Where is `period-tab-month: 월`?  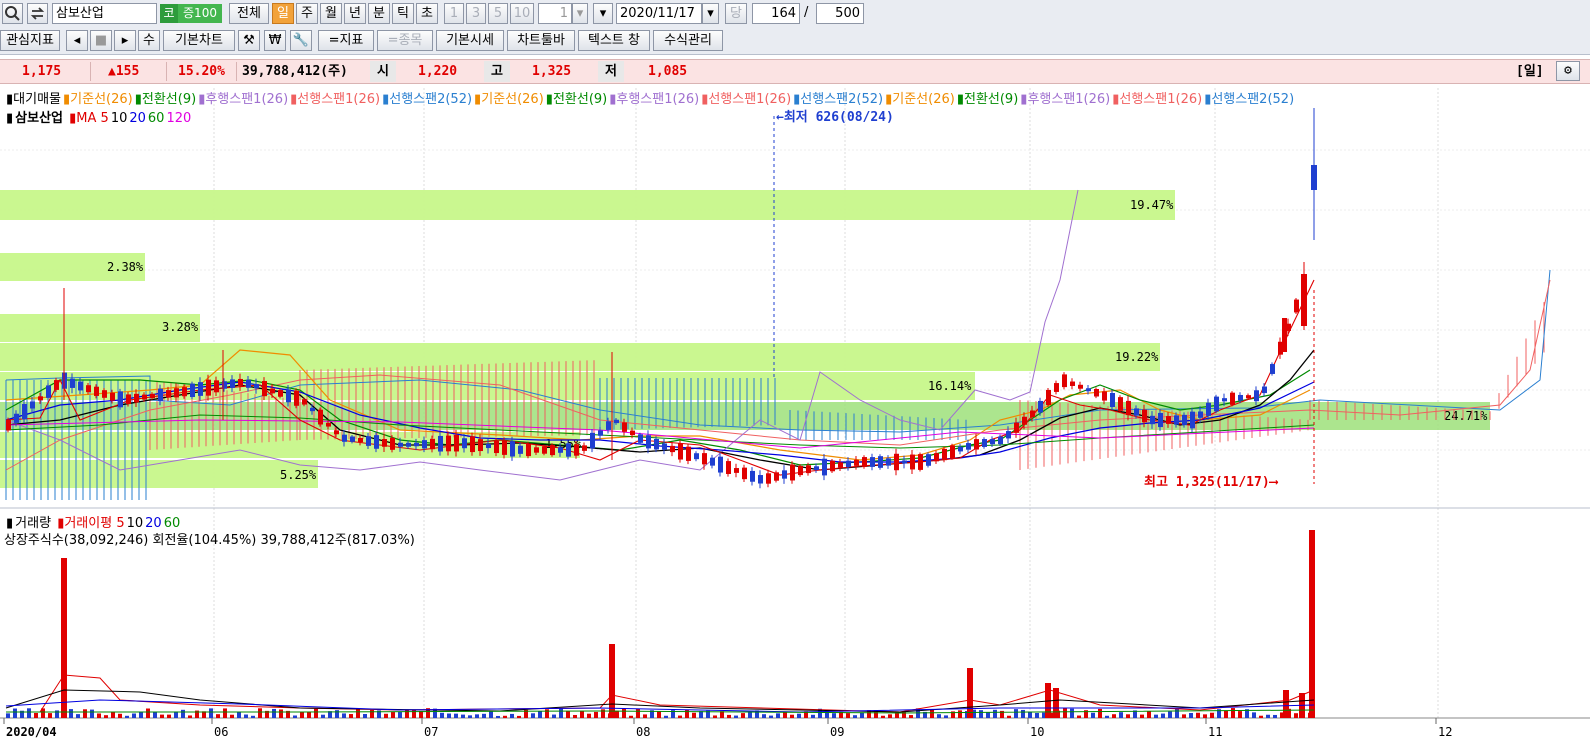 period-tab-month: 월 is located at coordinates (331, 13).